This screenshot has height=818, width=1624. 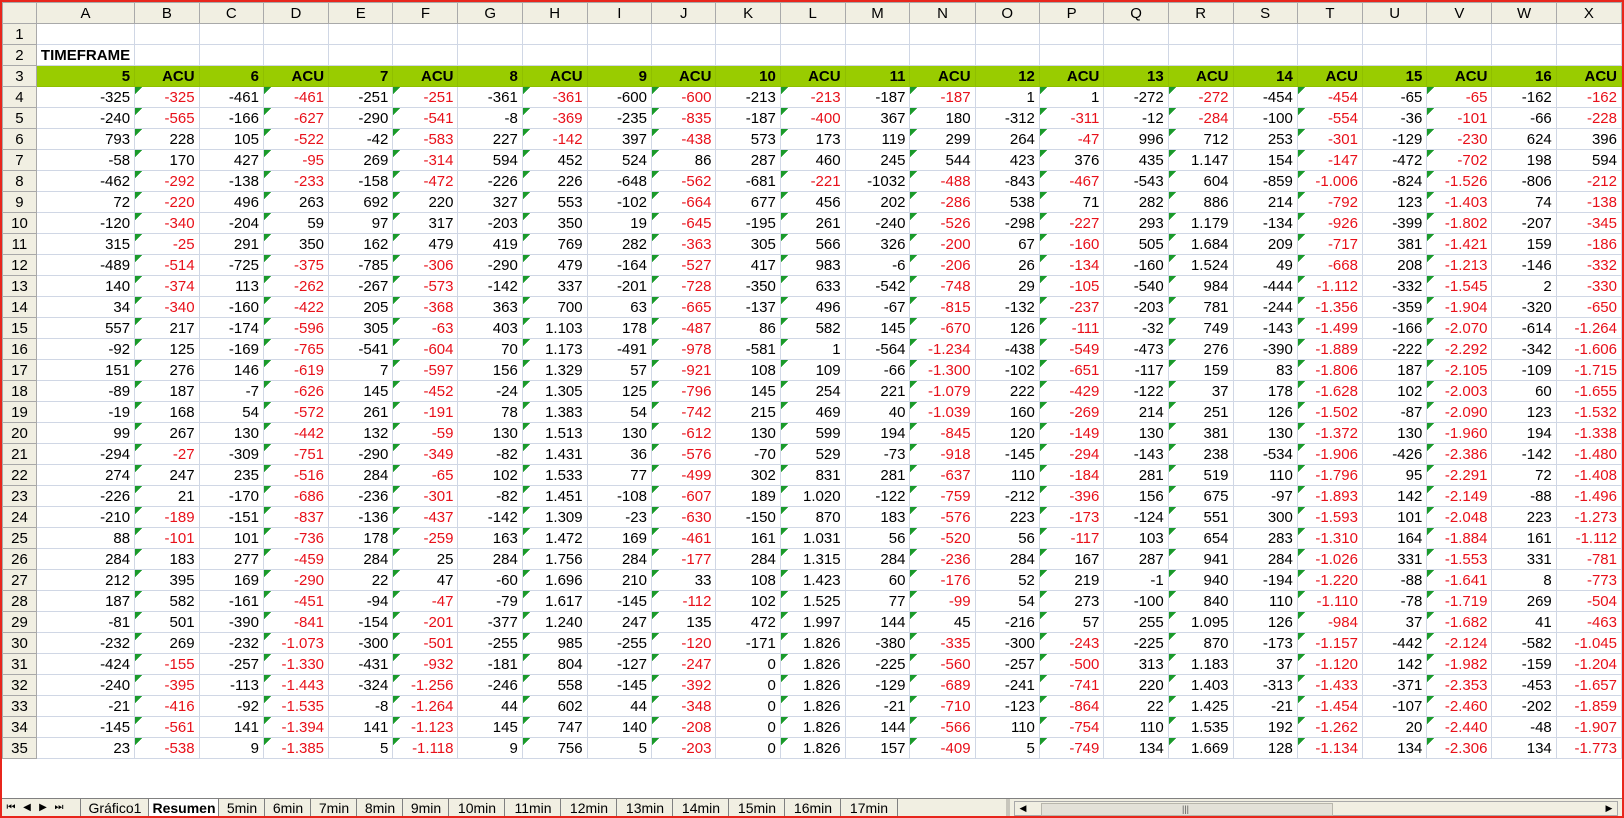 I want to click on table-cell: -1.338, so click(x=1588, y=433).